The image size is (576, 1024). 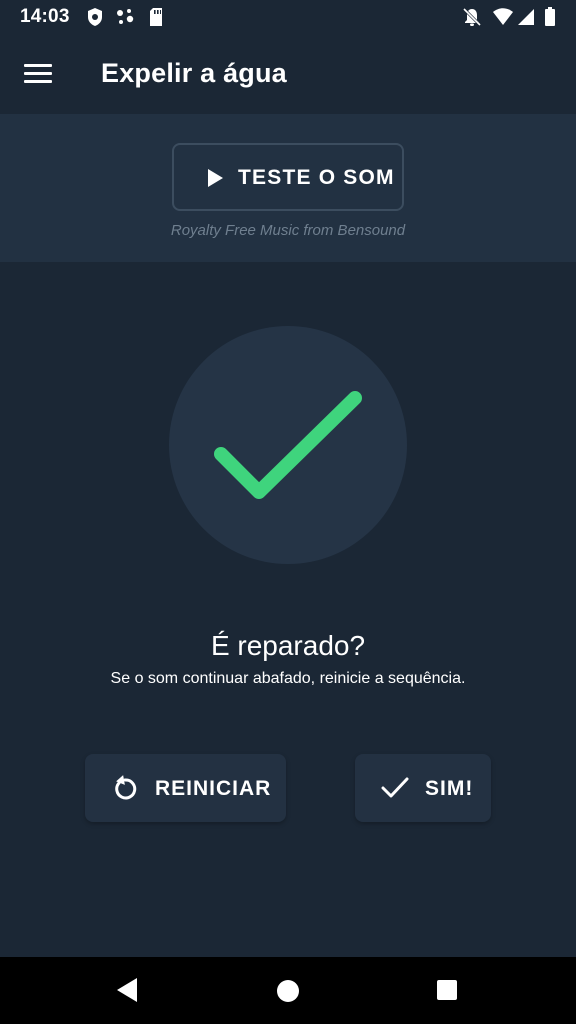 What do you see at coordinates (288, 645) in the screenshot?
I see `result-question: É reparado?` at bounding box center [288, 645].